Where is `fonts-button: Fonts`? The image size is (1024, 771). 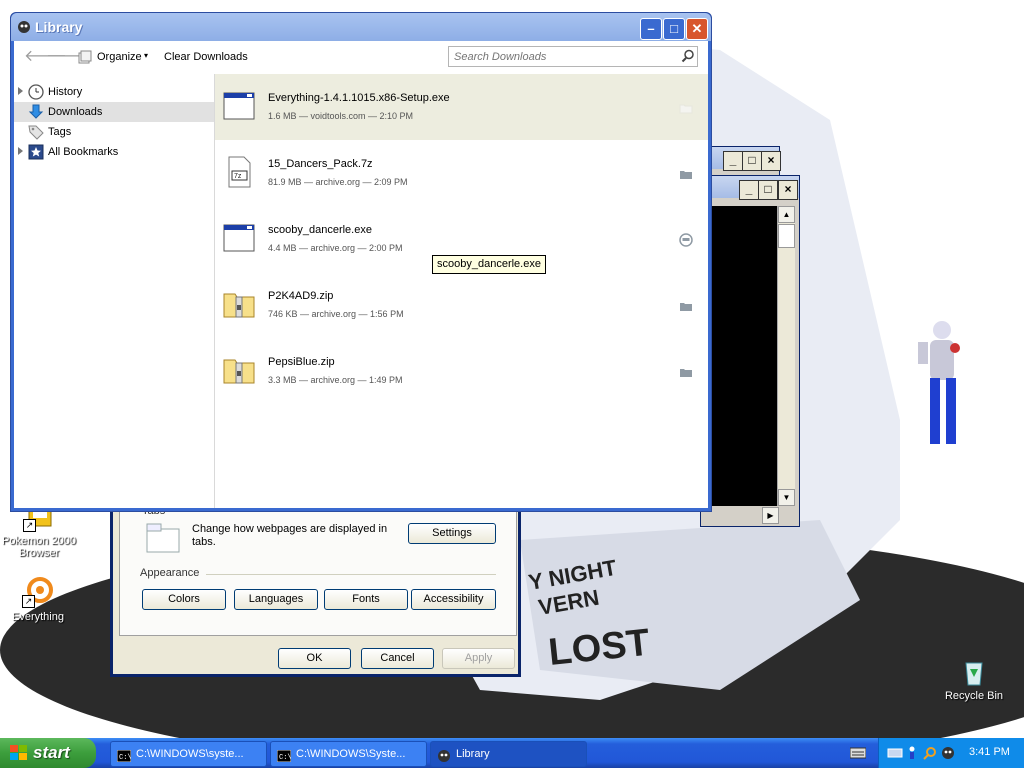 fonts-button: Fonts is located at coordinates (366, 599).